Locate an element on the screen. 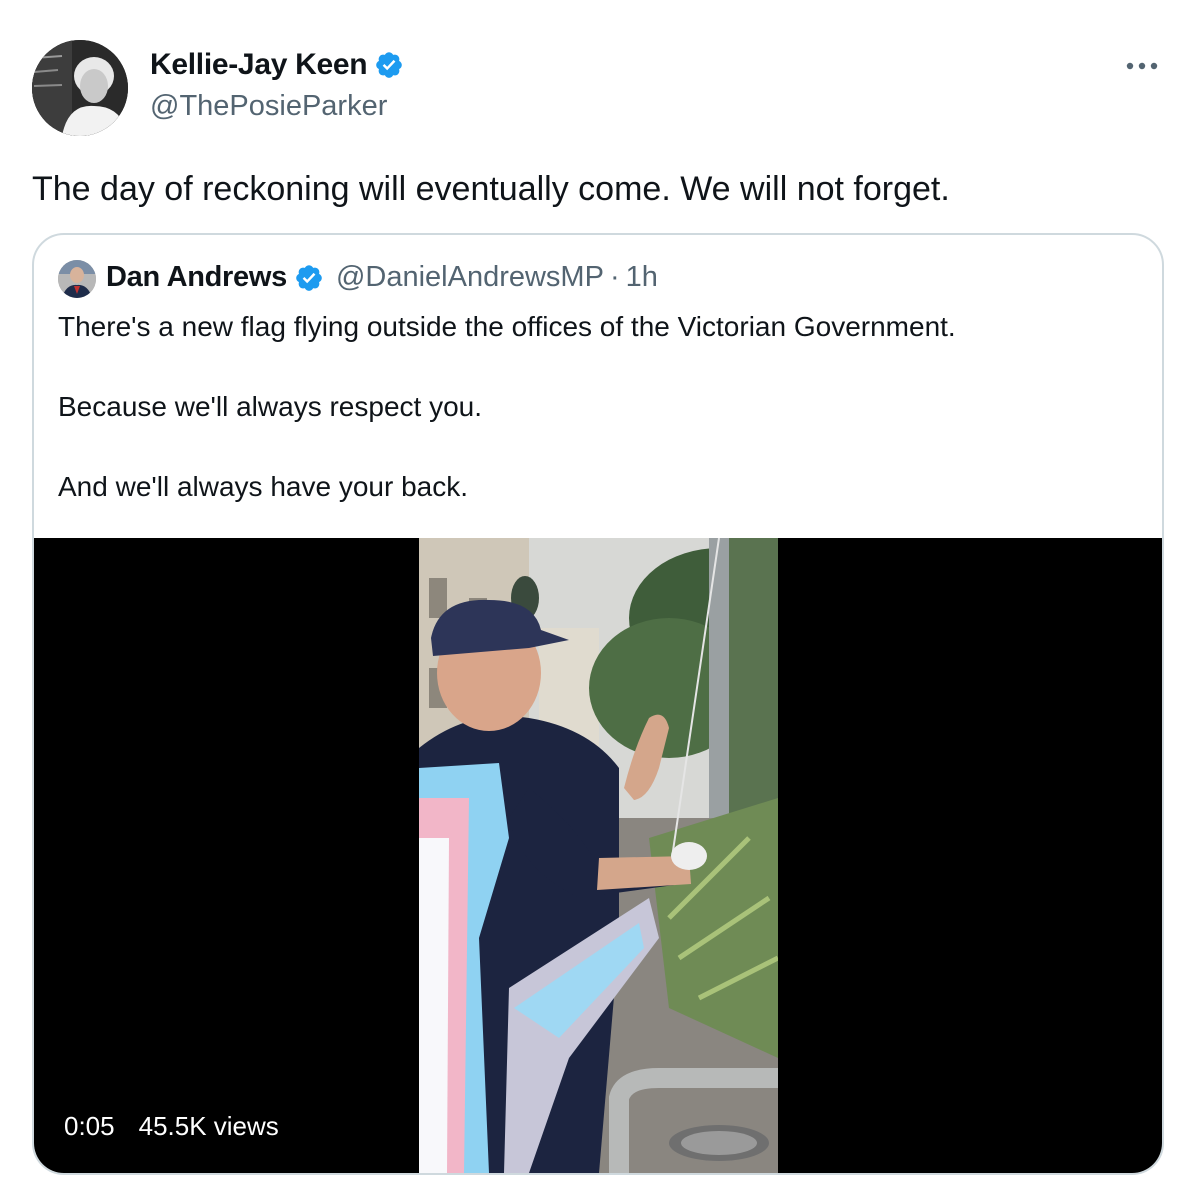 This screenshot has width=1196, height=1190. quoted-text-line-3: And we'll always have your back. is located at coordinates (263, 486).